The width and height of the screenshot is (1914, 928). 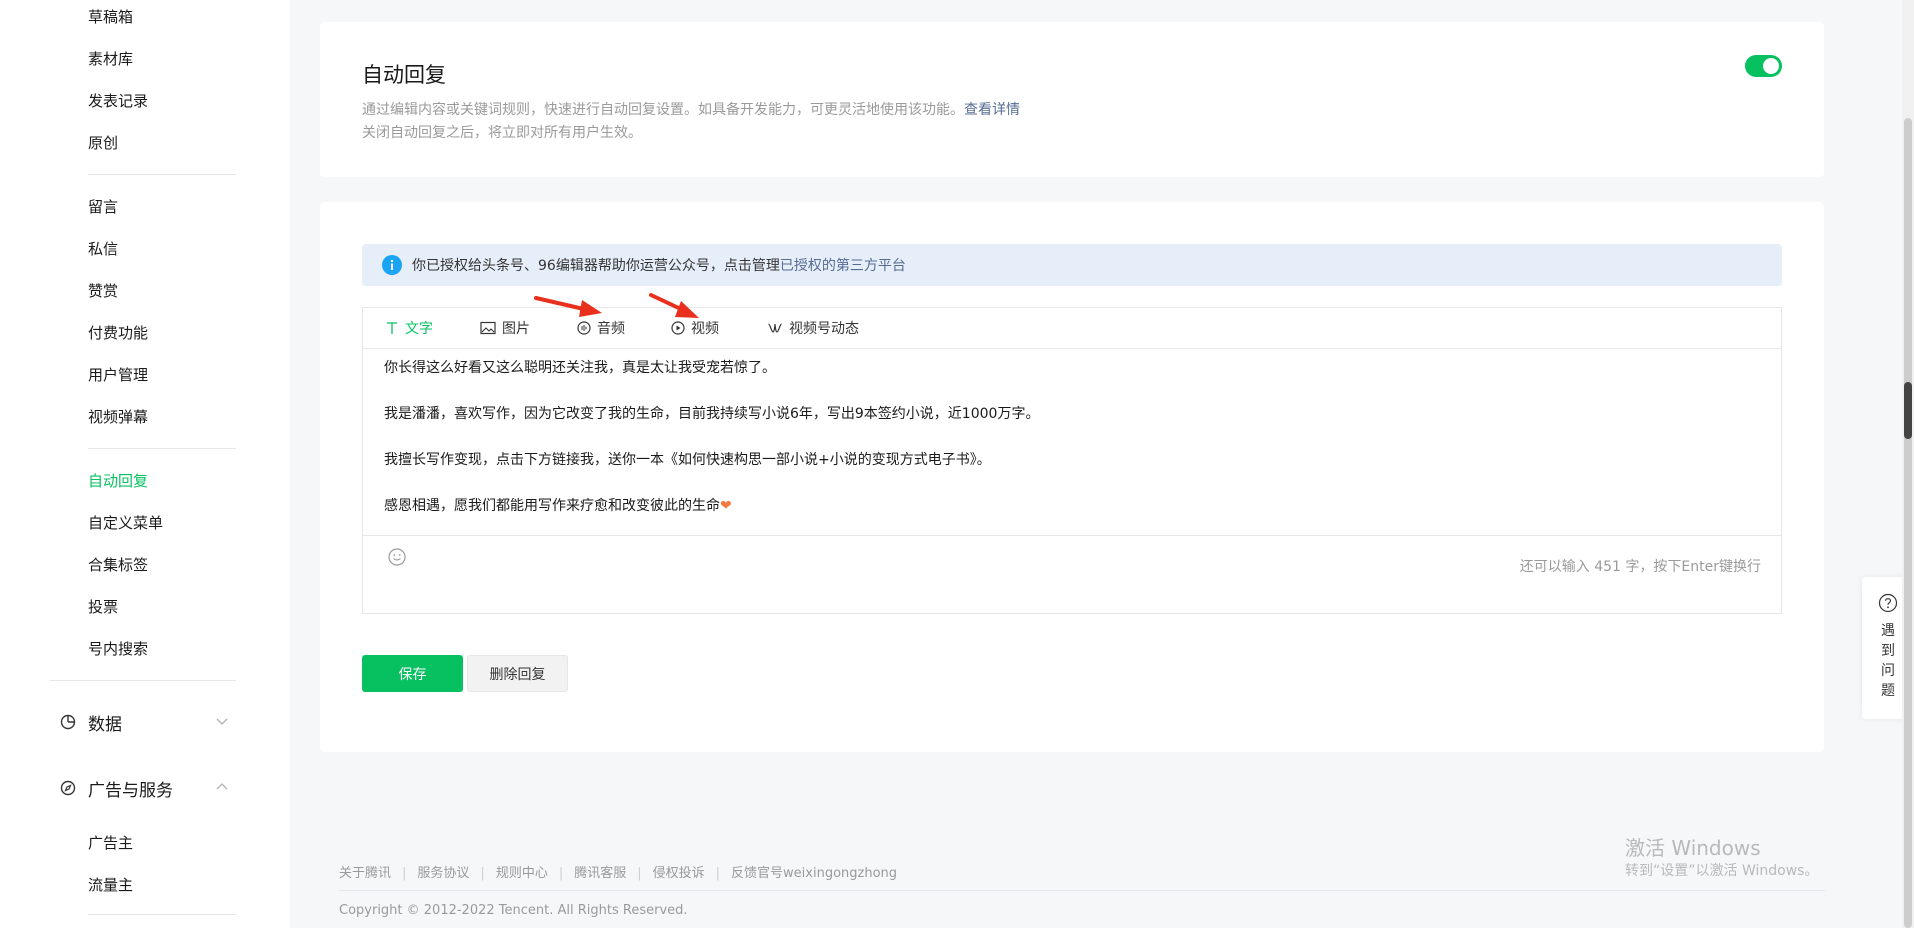 I want to click on text-icon, so click(x=392, y=328).